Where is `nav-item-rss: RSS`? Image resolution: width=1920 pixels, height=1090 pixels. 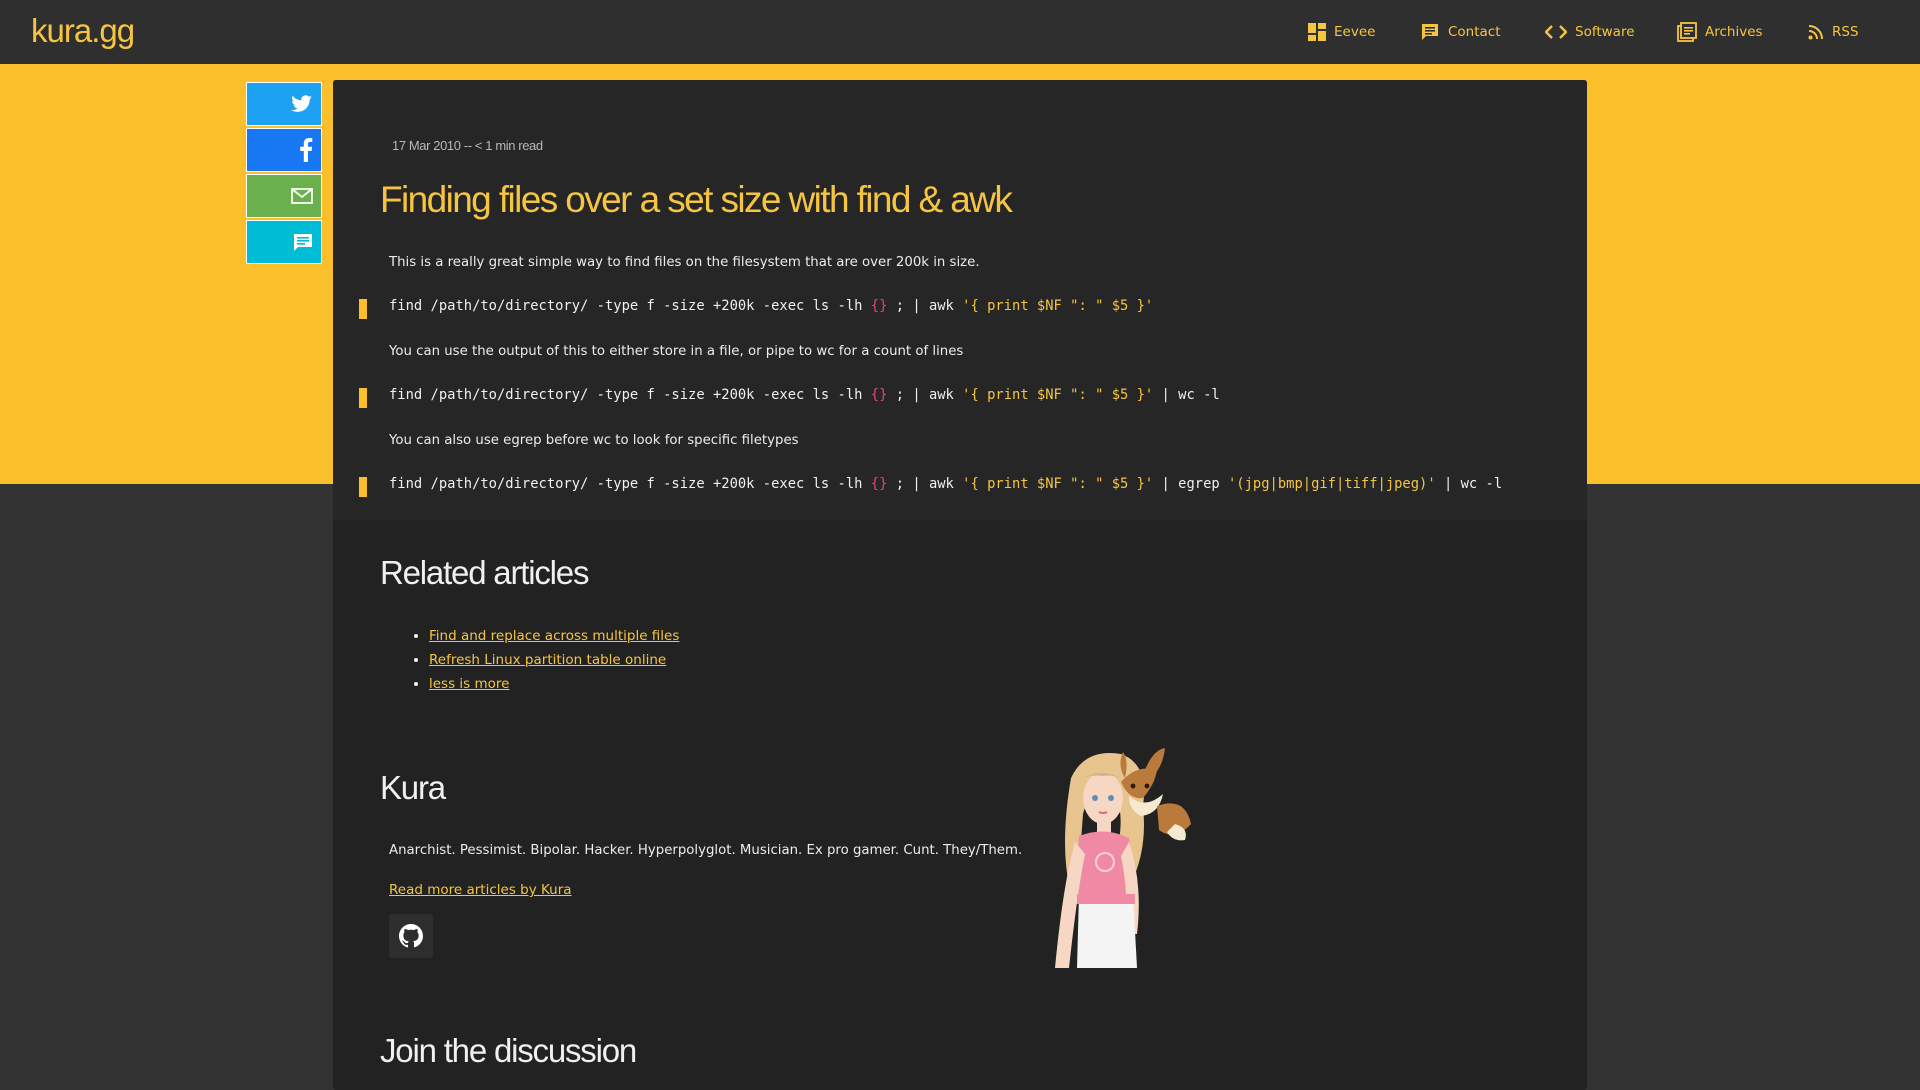 nav-item-rss: RSS is located at coordinates (1833, 32).